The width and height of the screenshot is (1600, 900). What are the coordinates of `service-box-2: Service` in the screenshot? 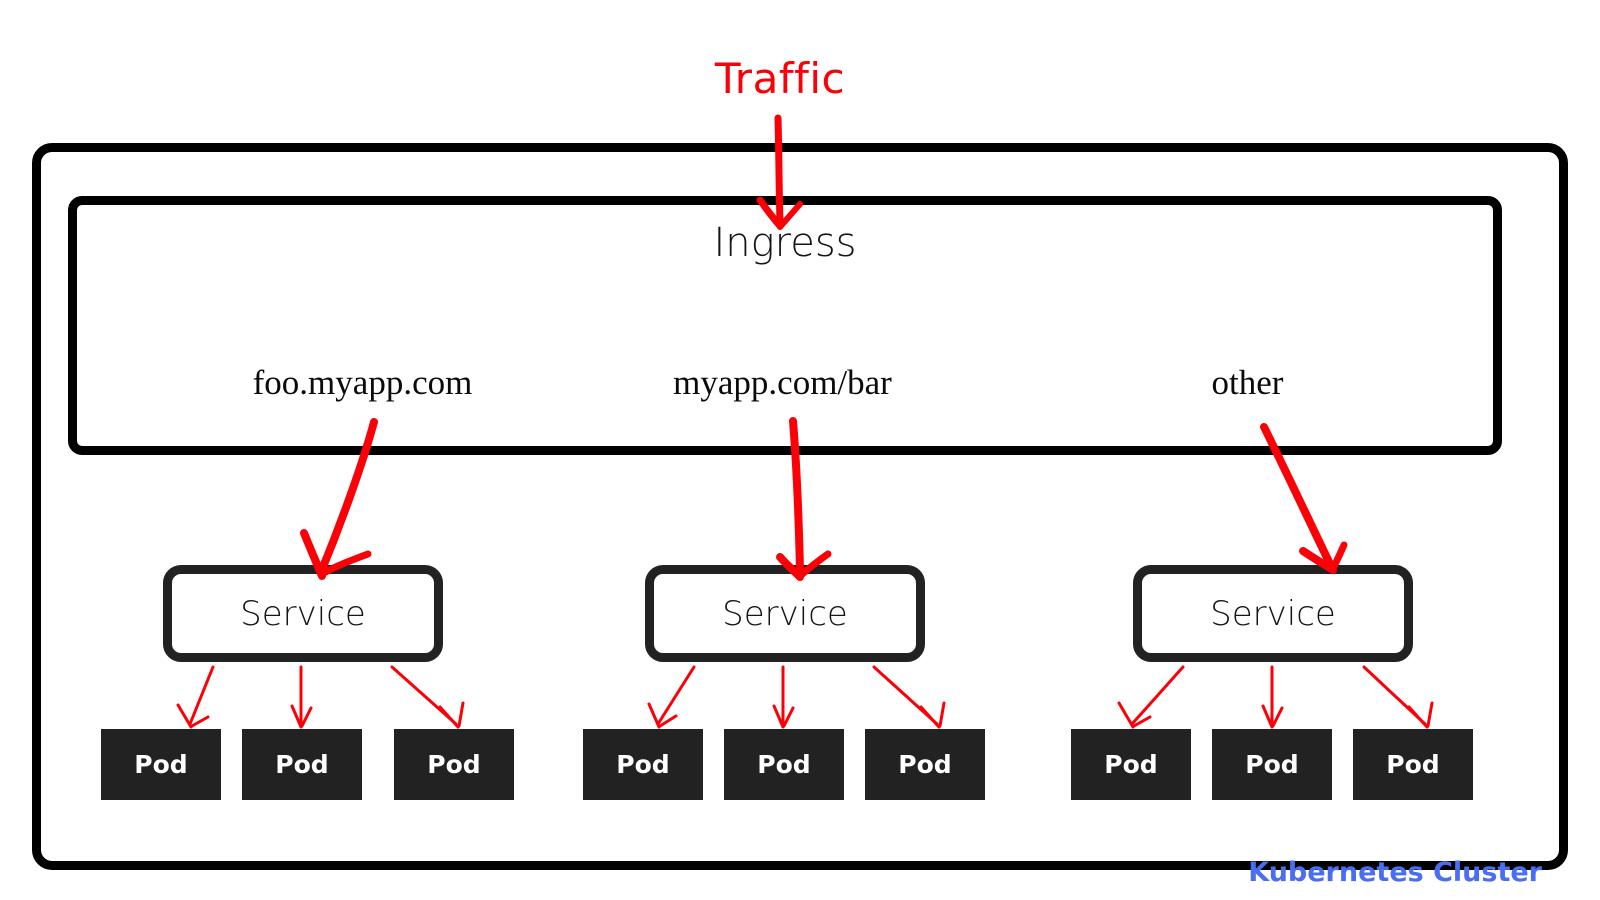 It's located at (785, 613).